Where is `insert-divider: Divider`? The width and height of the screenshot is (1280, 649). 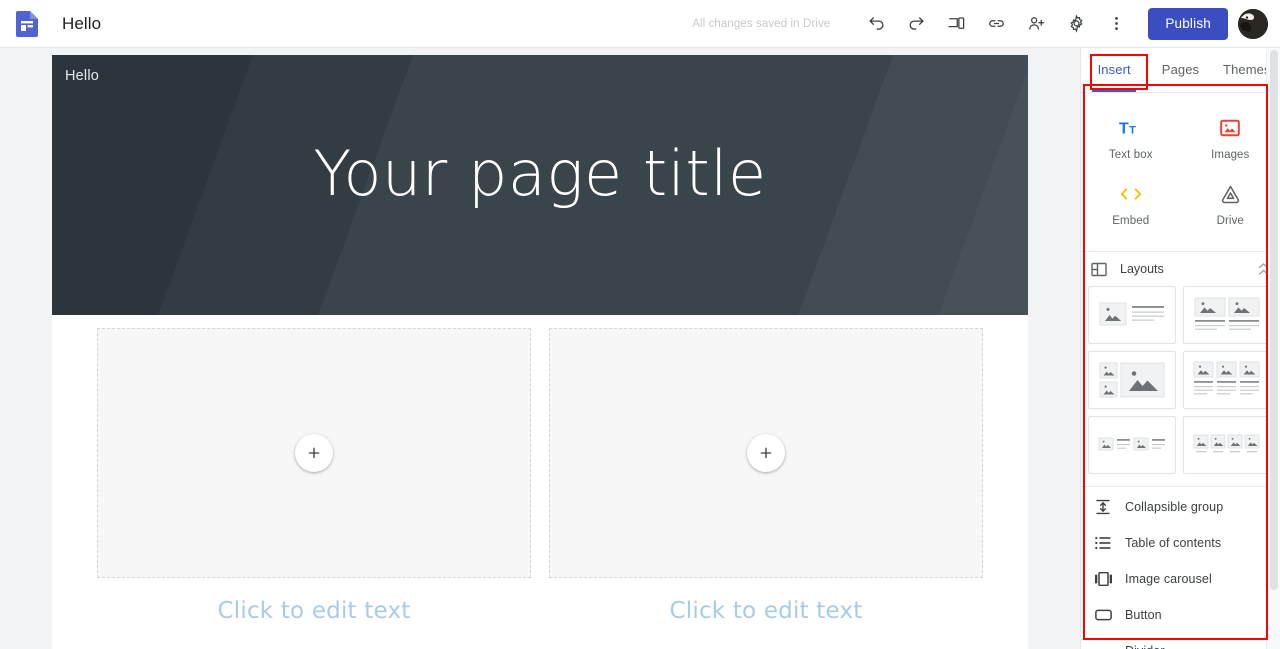 insert-divider: Divider is located at coordinates (1180, 641).